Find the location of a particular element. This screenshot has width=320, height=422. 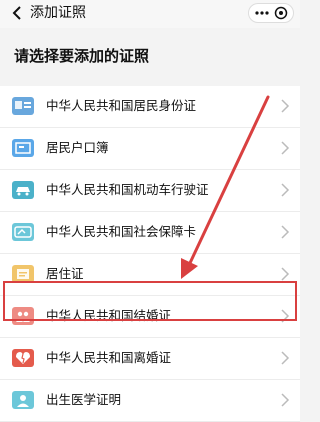

residence-permit-icon is located at coordinates (23, 274).